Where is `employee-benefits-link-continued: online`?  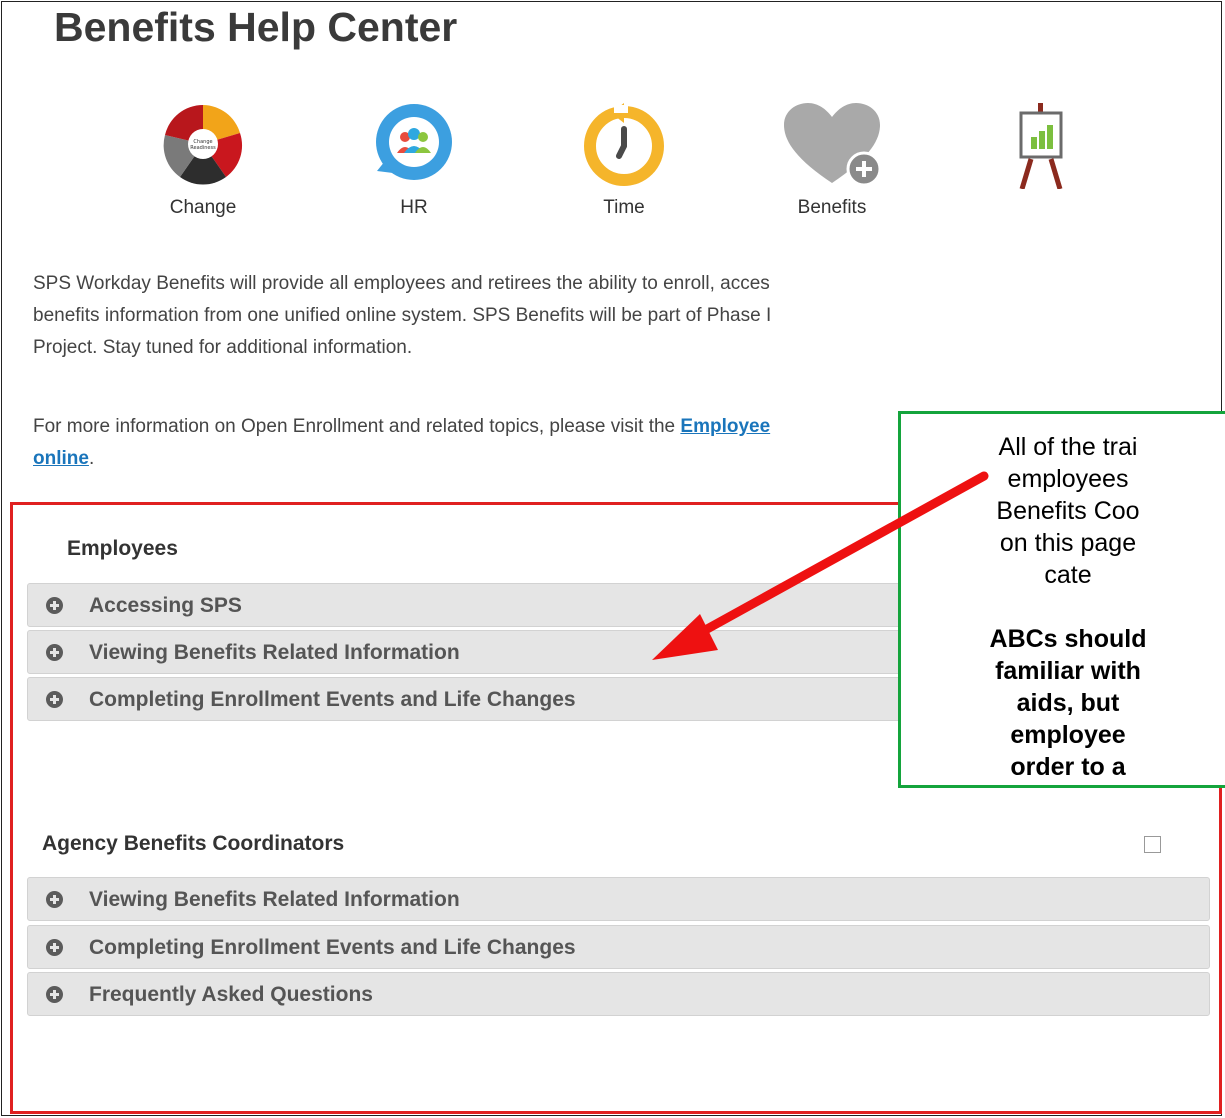 employee-benefits-link-continued: online is located at coordinates (61, 458).